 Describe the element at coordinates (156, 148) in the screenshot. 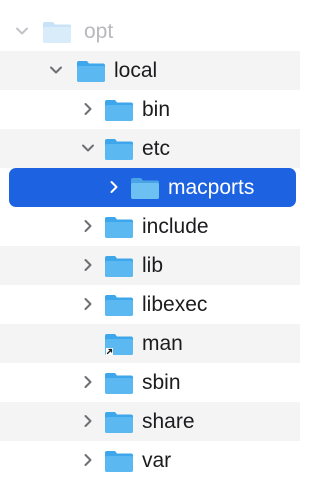

I see `tree-row-label: etc` at that location.